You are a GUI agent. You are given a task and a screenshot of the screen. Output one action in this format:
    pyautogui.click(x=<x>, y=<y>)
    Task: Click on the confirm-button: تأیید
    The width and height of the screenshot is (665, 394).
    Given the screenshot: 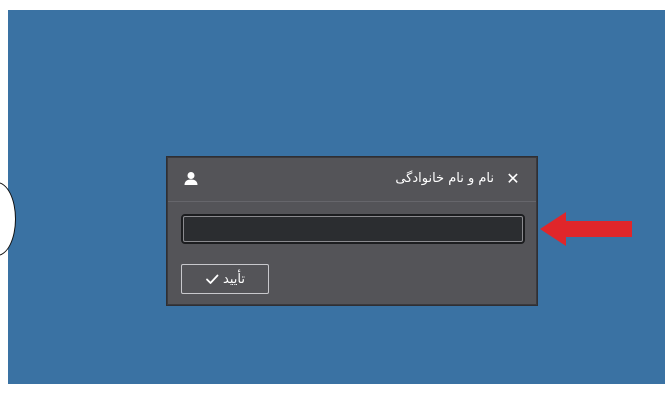 What is the action you would take?
    pyautogui.click(x=225, y=279)
    